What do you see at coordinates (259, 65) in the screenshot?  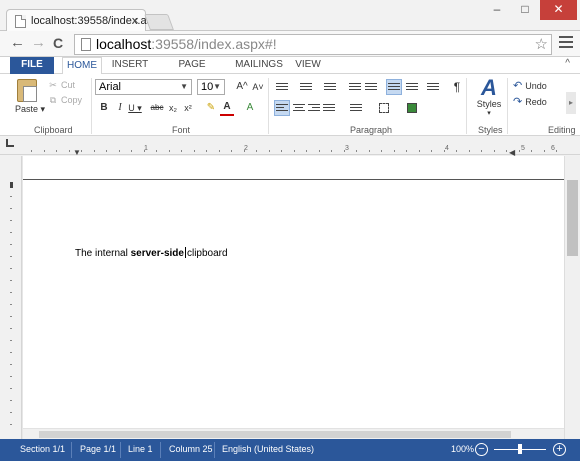 I see `tab-mailings: MAILINGS` at bounding box center [259, 65].